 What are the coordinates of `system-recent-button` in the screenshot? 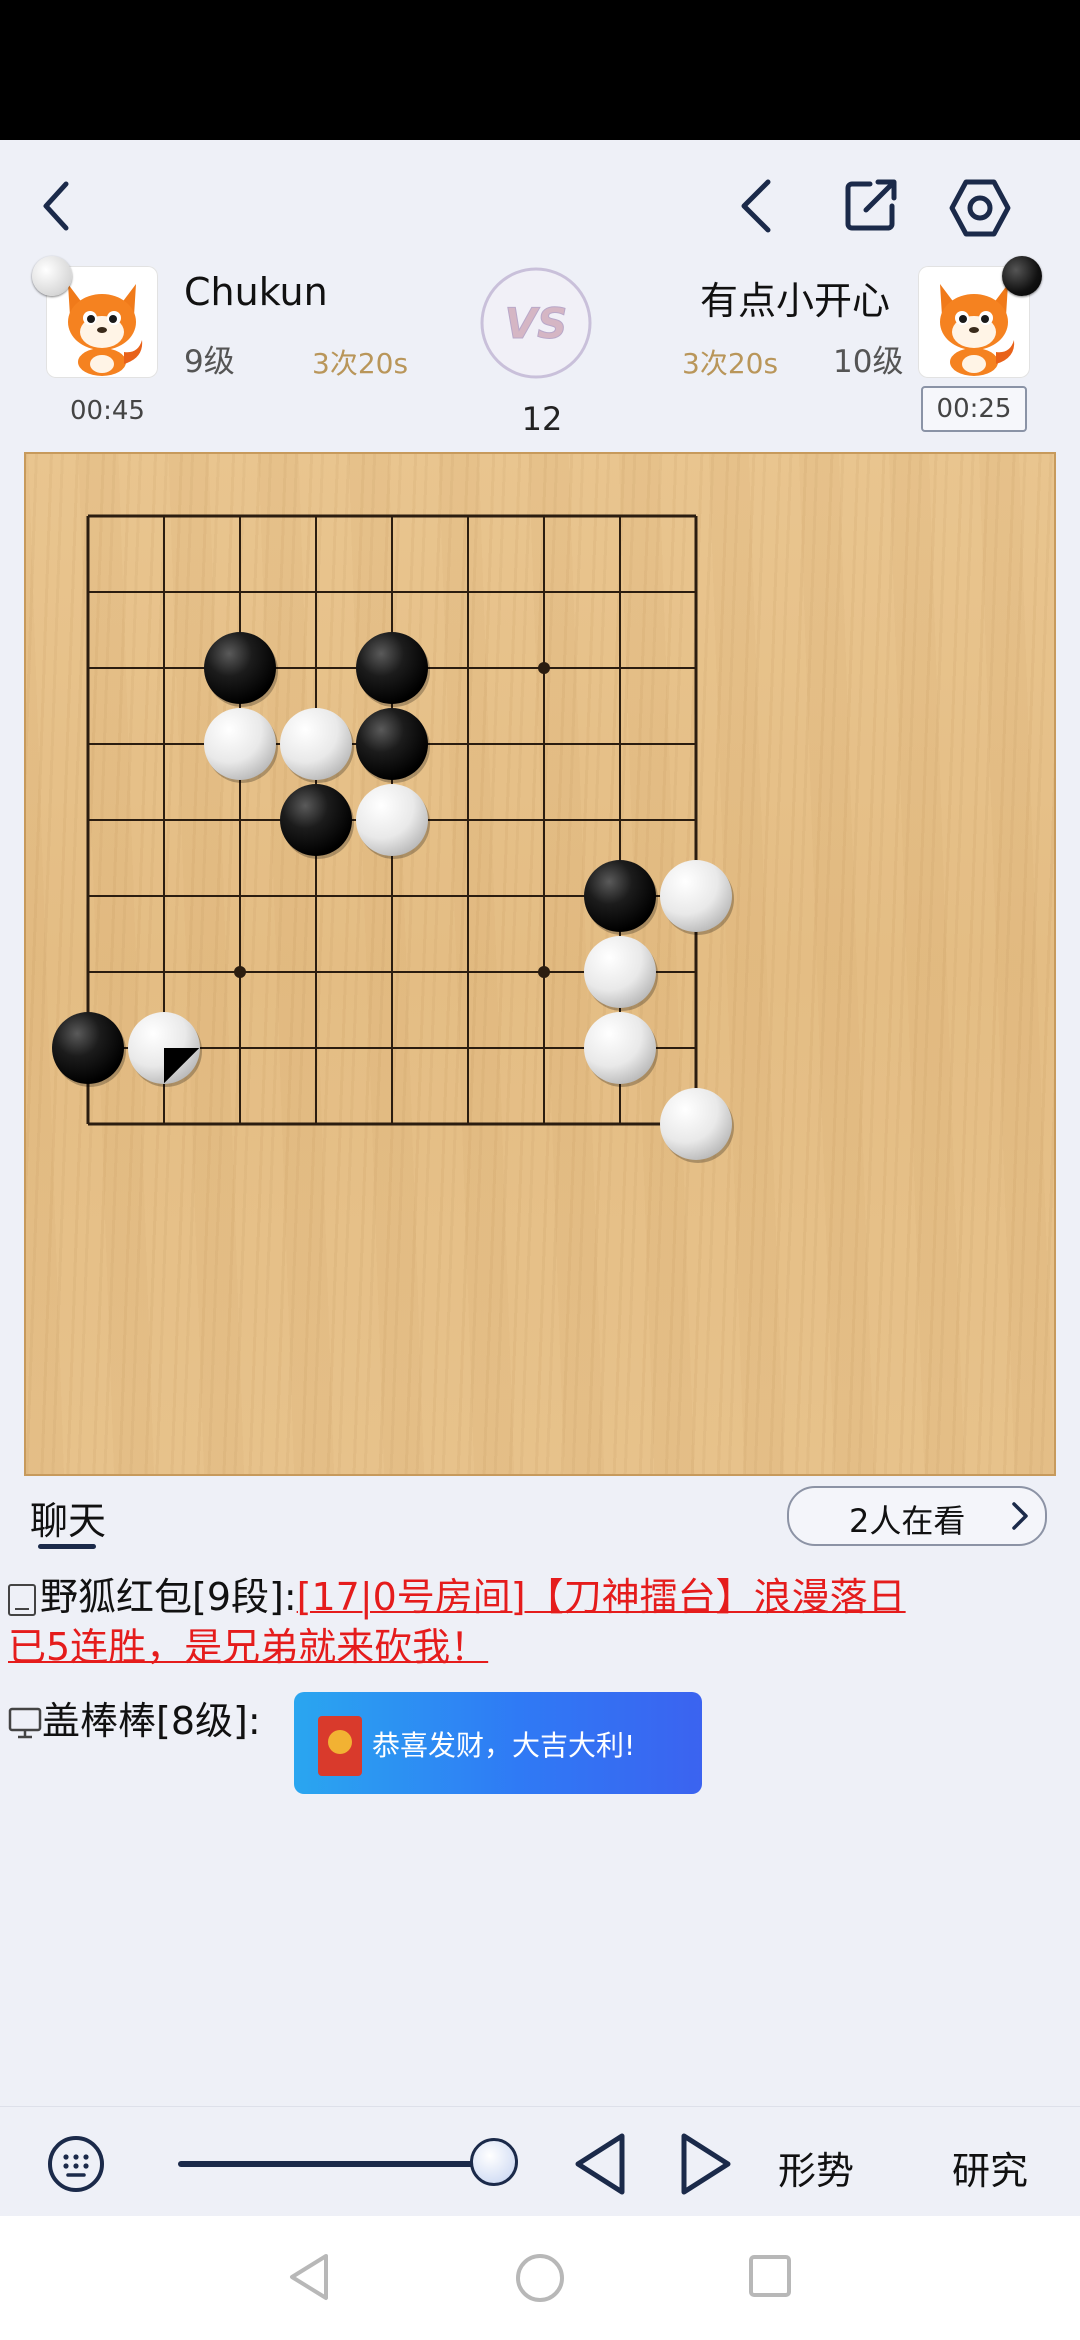 It's located at (770, 2276).